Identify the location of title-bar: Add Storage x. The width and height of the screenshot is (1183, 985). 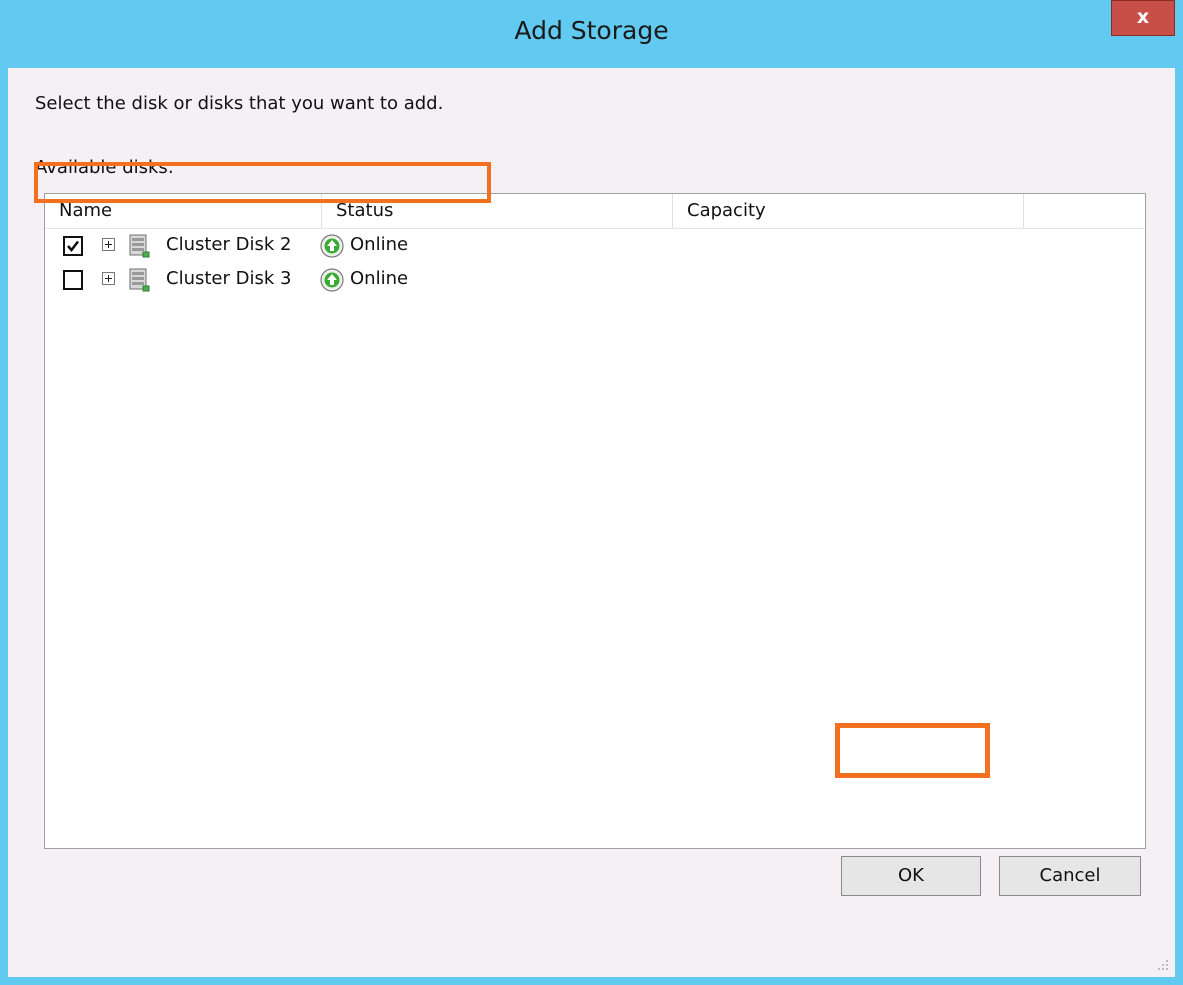
(591, 34).